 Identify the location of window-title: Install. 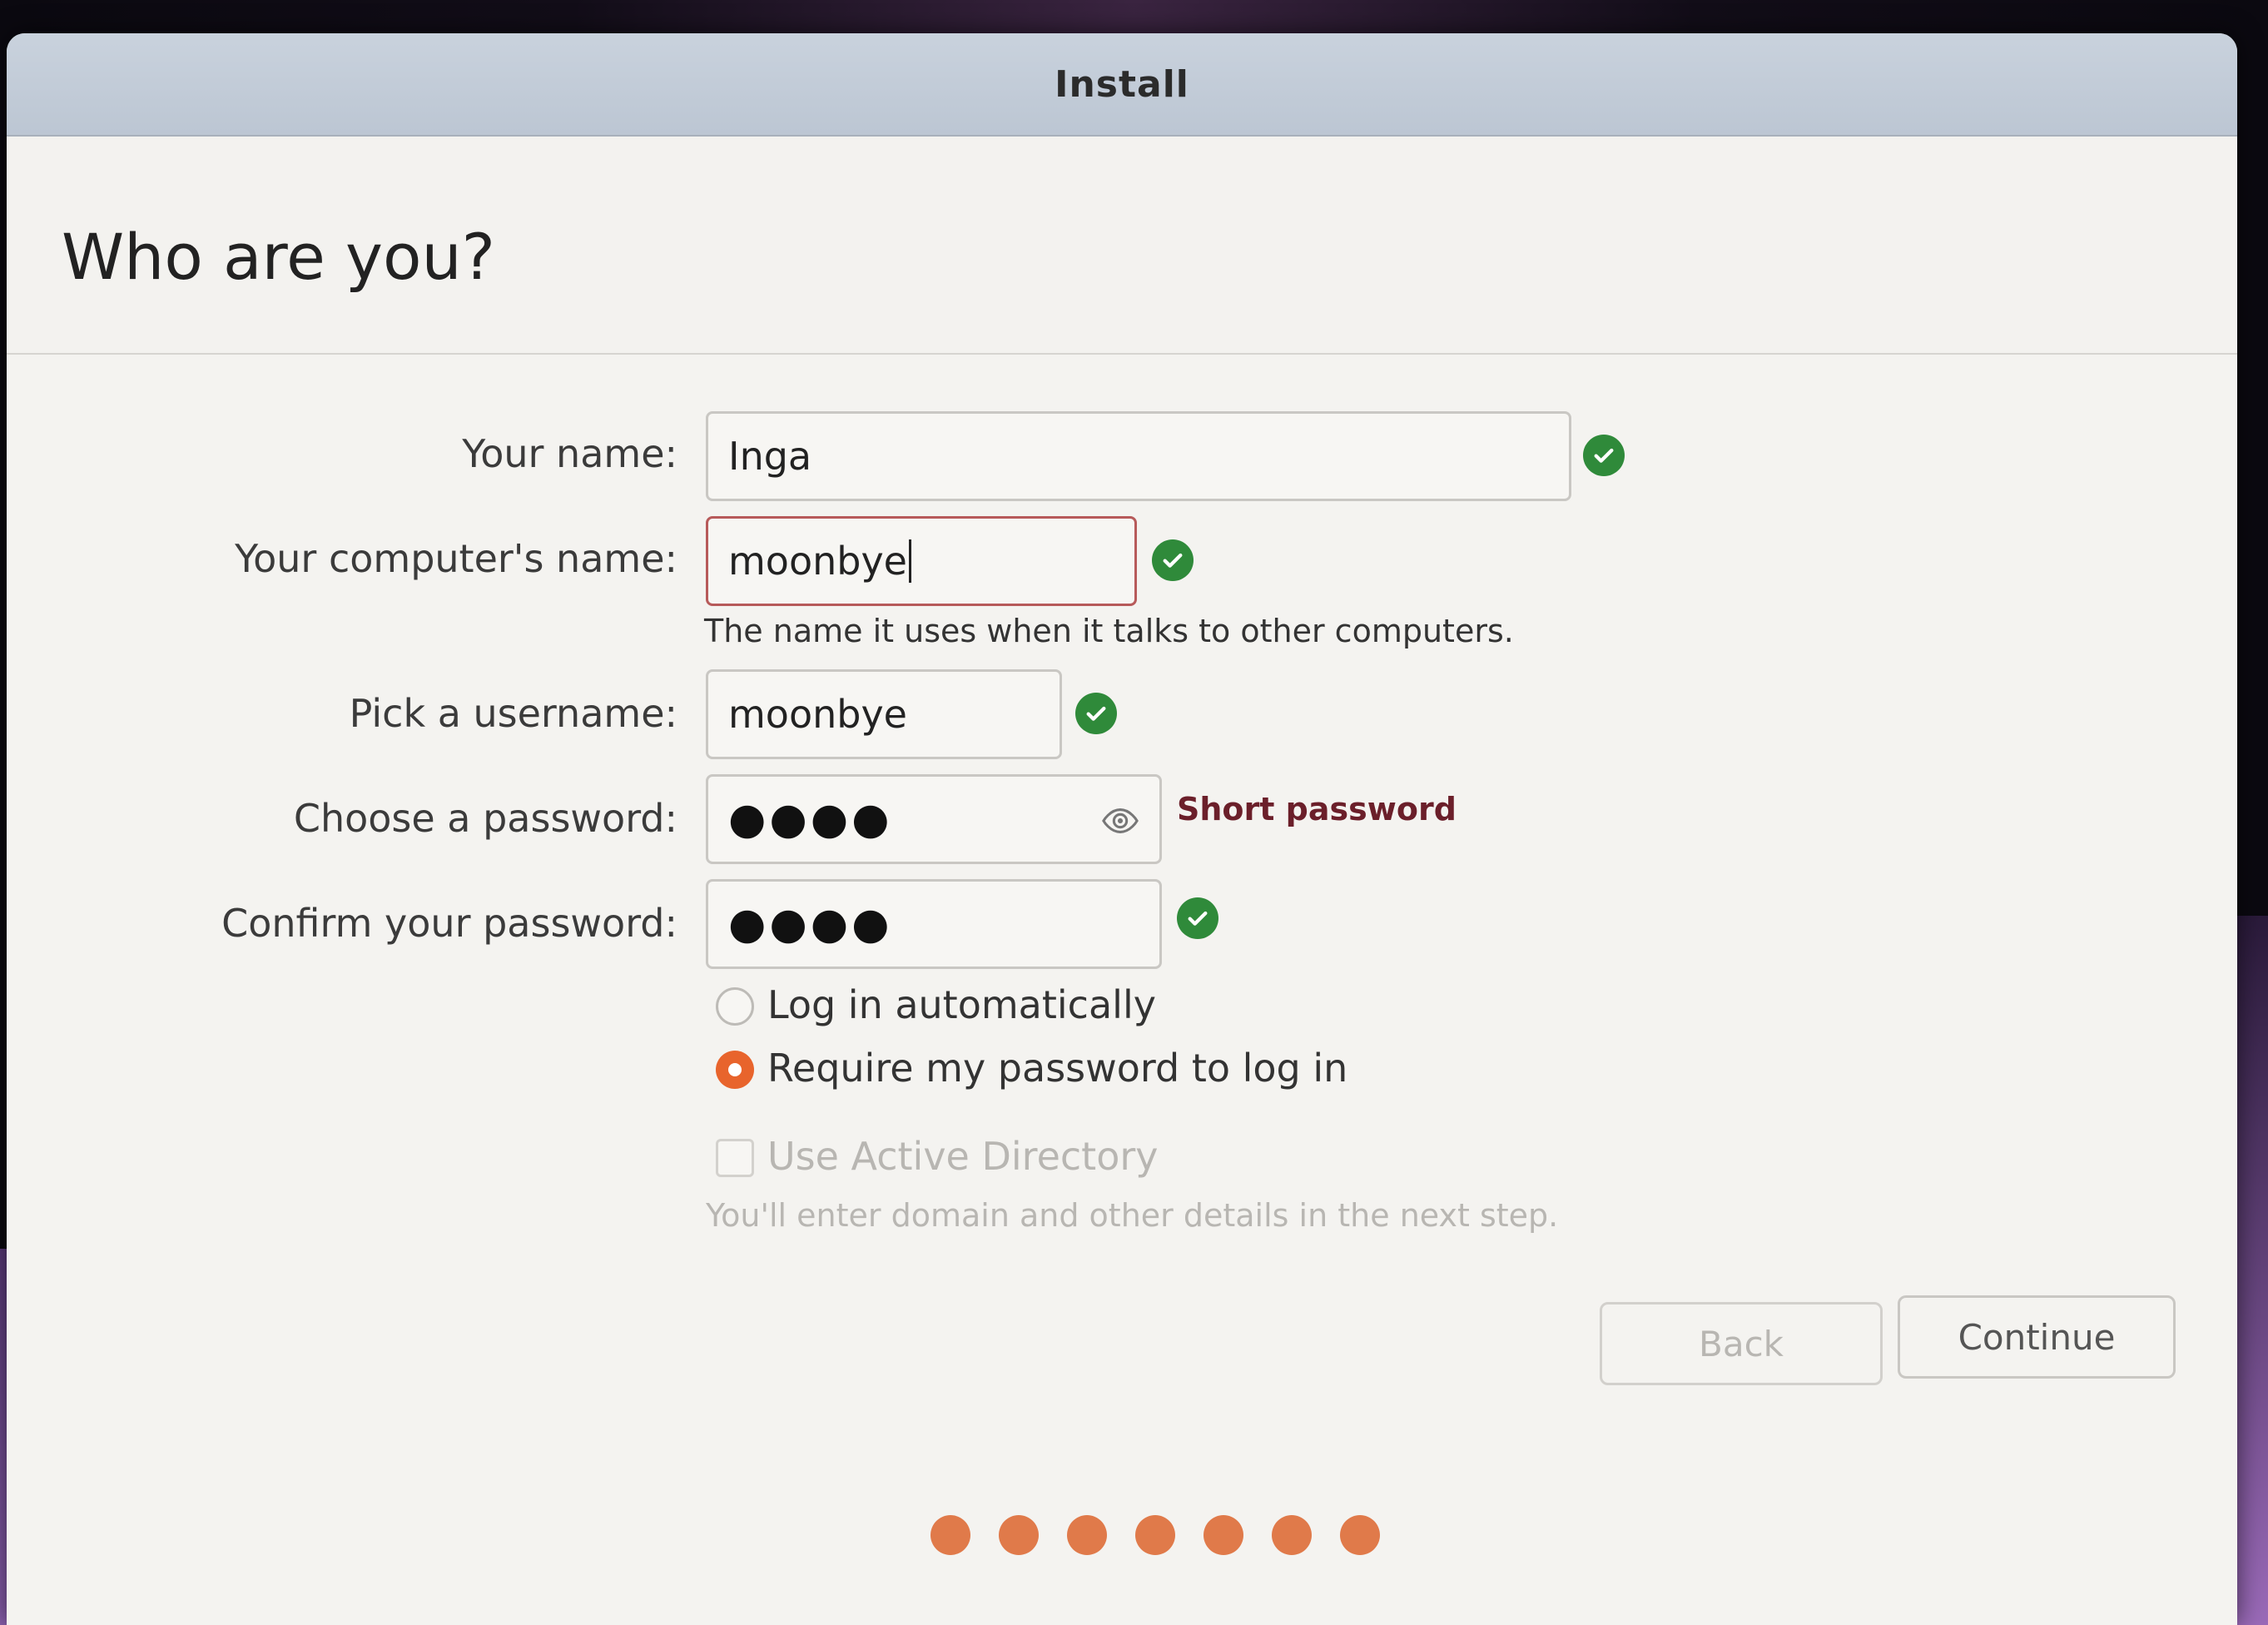
(1122, 84).